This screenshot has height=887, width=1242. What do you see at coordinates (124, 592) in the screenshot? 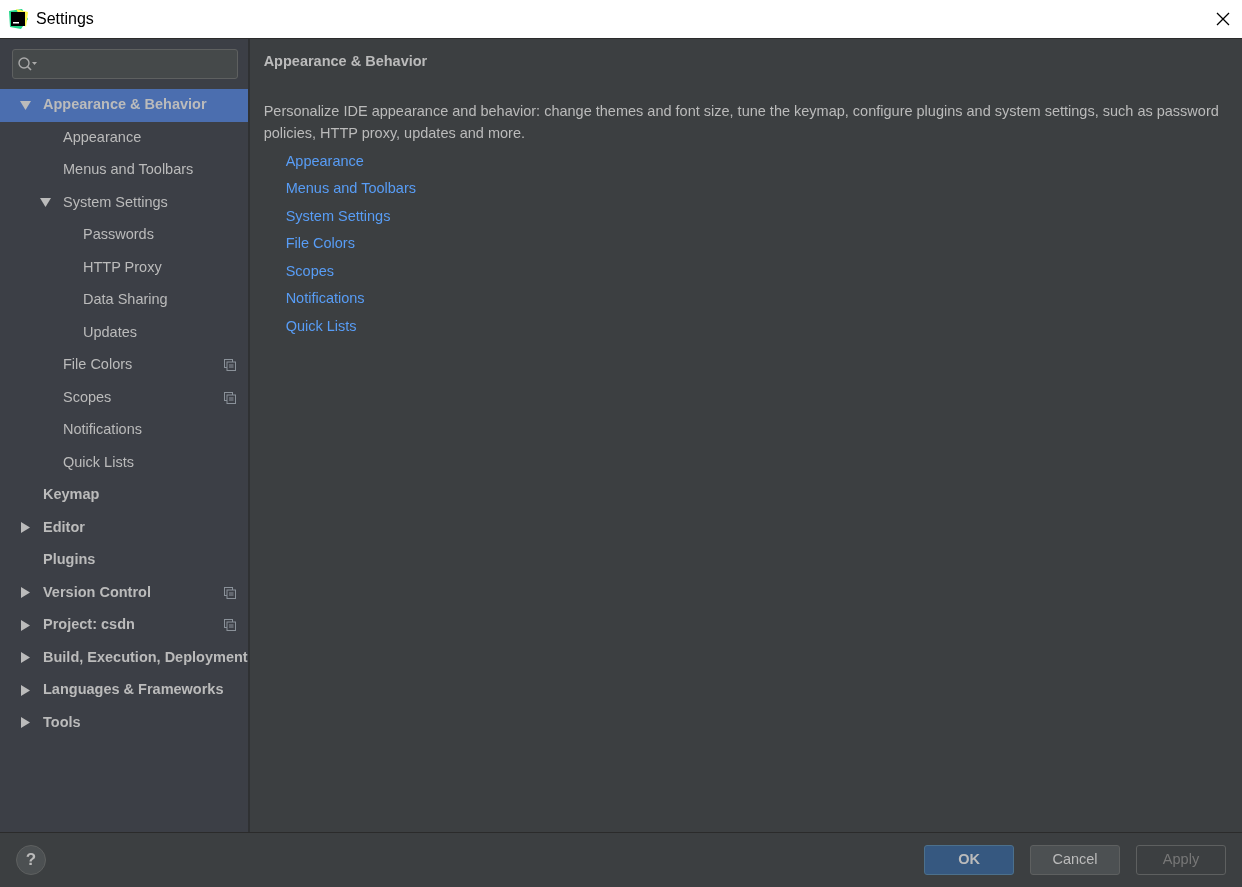
I see `tree-item: Version Control` at bounding box center [124, 592].